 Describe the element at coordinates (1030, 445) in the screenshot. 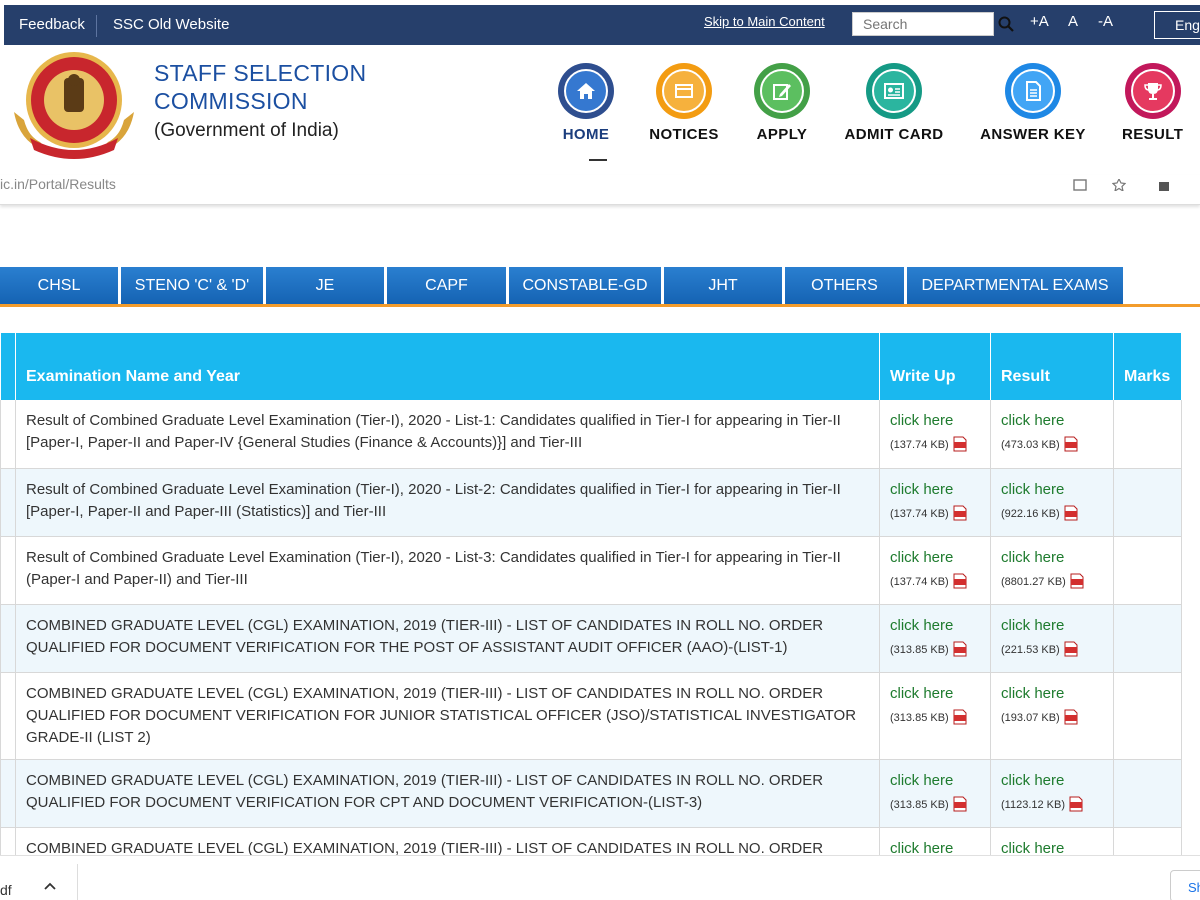

I see `file-size: (473.03 KB)` at that location.